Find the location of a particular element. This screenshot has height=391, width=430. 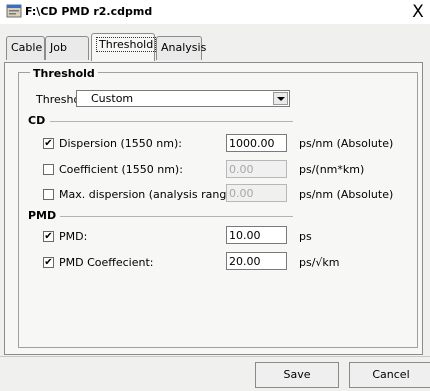

pmd-label: PMD: is located at coordinates (73, 236).